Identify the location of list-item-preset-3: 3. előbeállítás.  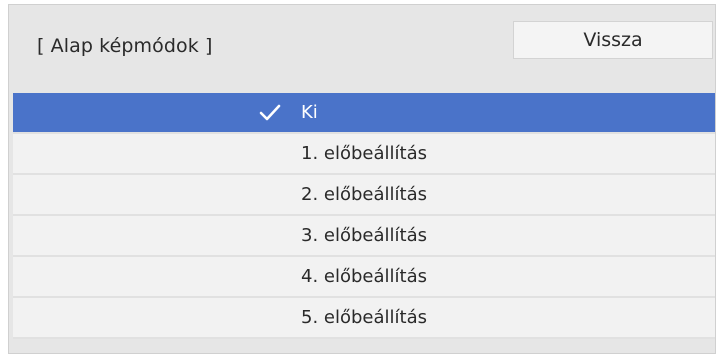
(364, 236).